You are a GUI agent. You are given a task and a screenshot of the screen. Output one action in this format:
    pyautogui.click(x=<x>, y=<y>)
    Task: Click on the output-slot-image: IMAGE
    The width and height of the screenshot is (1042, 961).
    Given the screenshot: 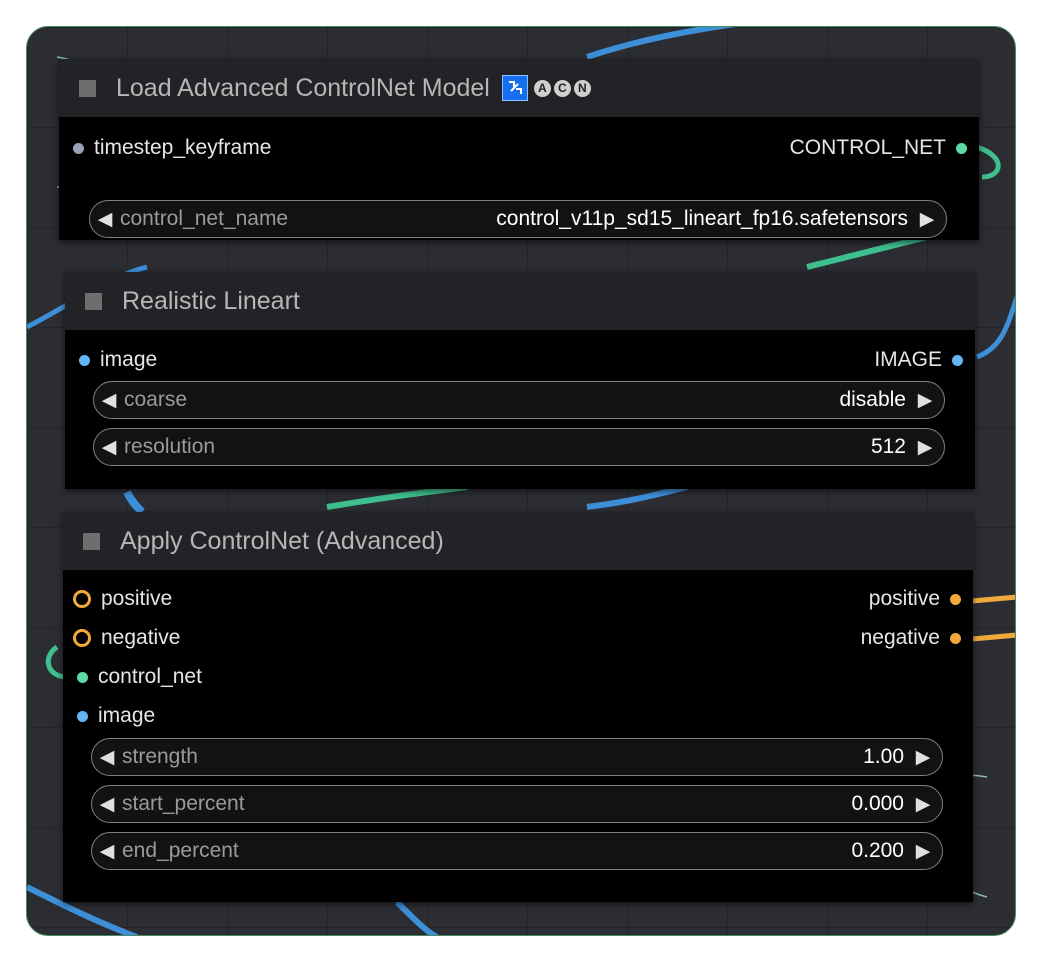 What is the action you would take?
    pyautogui.click(x=918, y=360)
    